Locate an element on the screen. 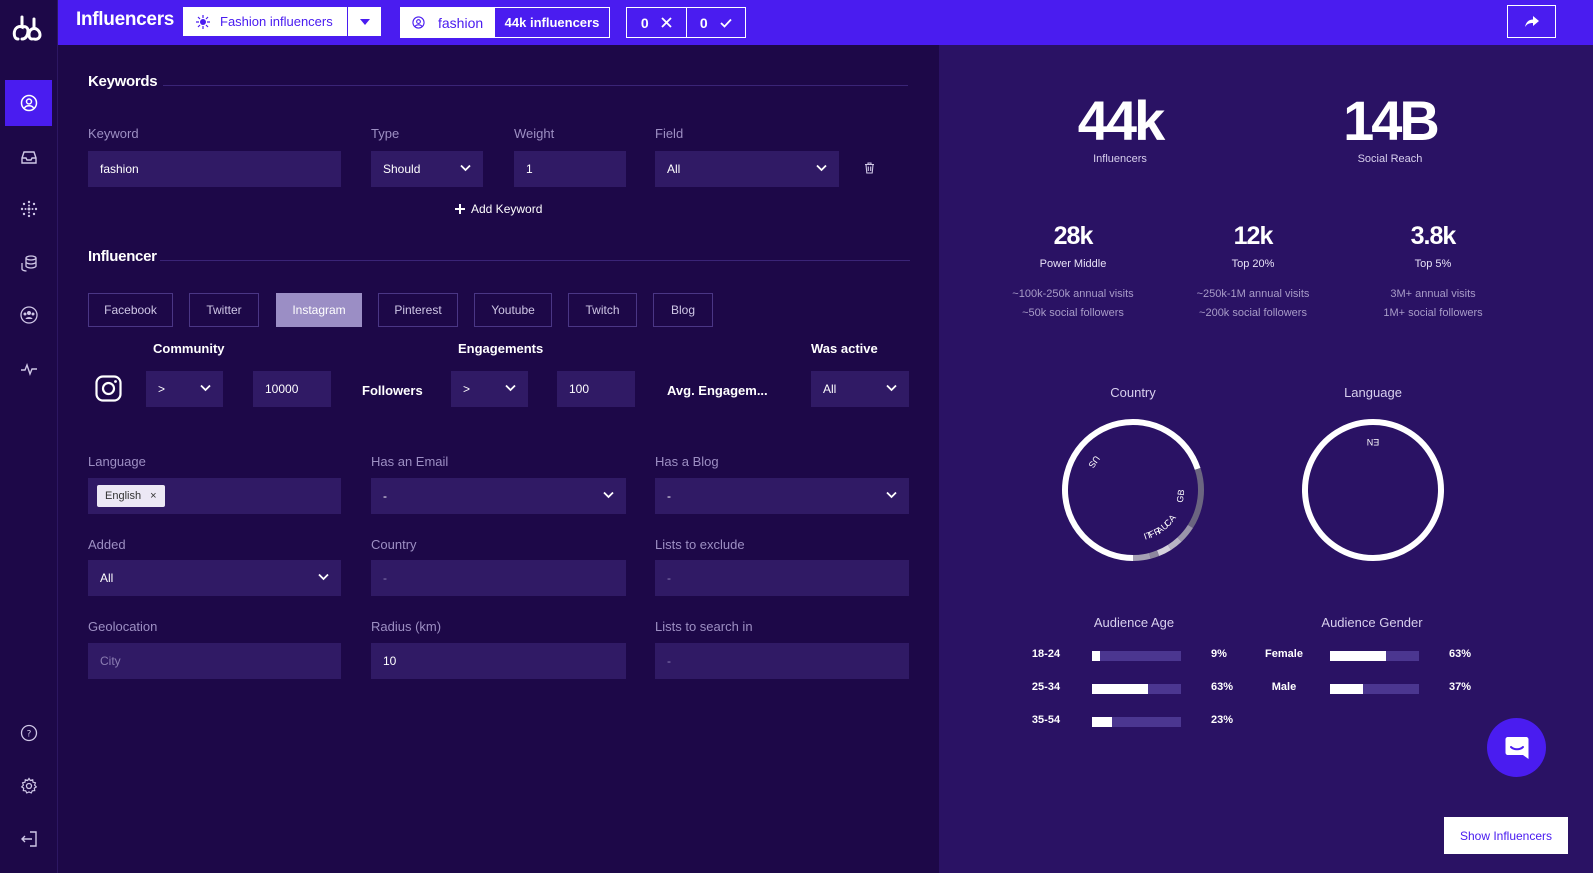 Image resolution: width=1593 pixels, height=873 pixels. nav-influencer-search is located at coordinates (28, 103).